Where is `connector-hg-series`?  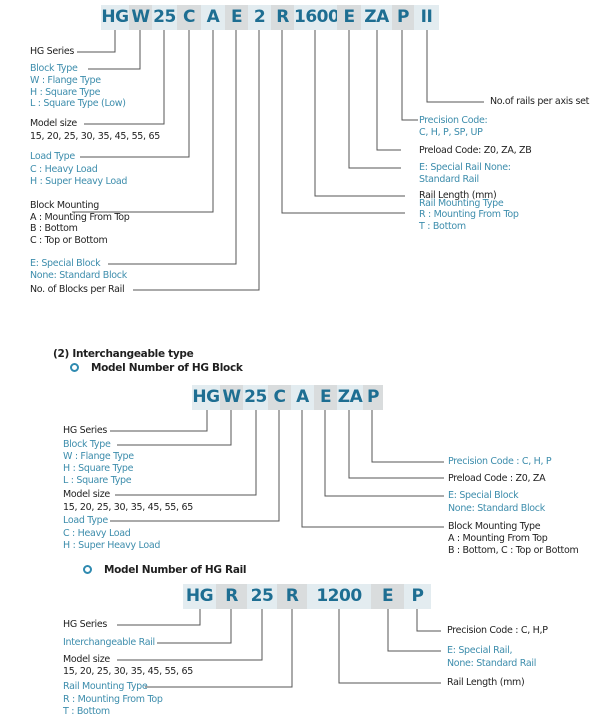
connector-hg-series is located at coordinates (96, 41).